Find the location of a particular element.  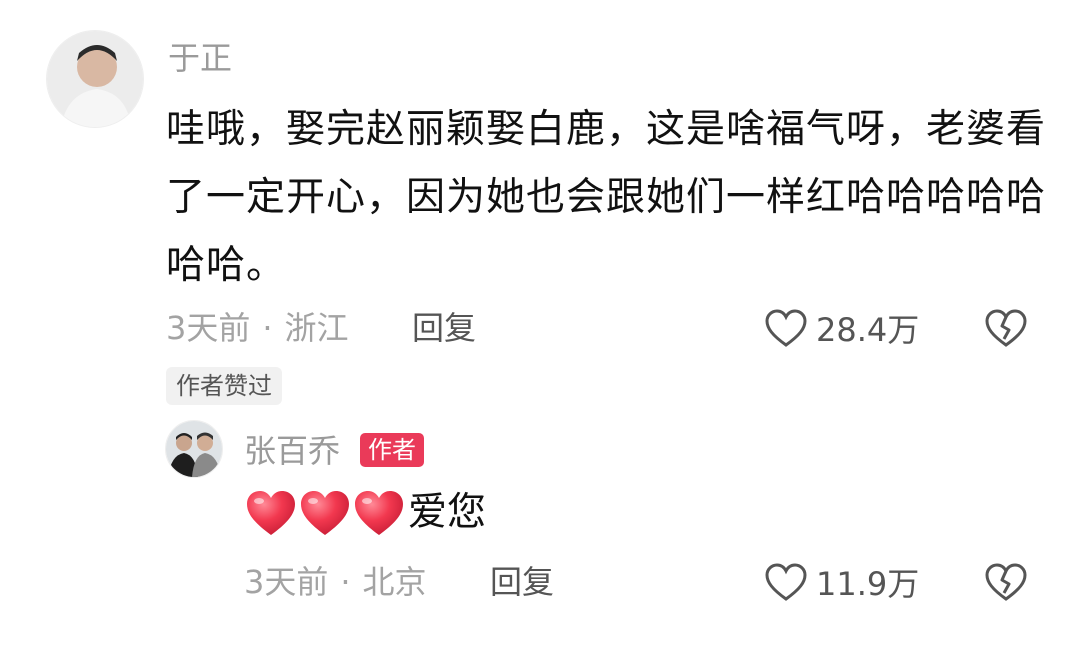

commenter-avatar is located at coordinates (95, 79).